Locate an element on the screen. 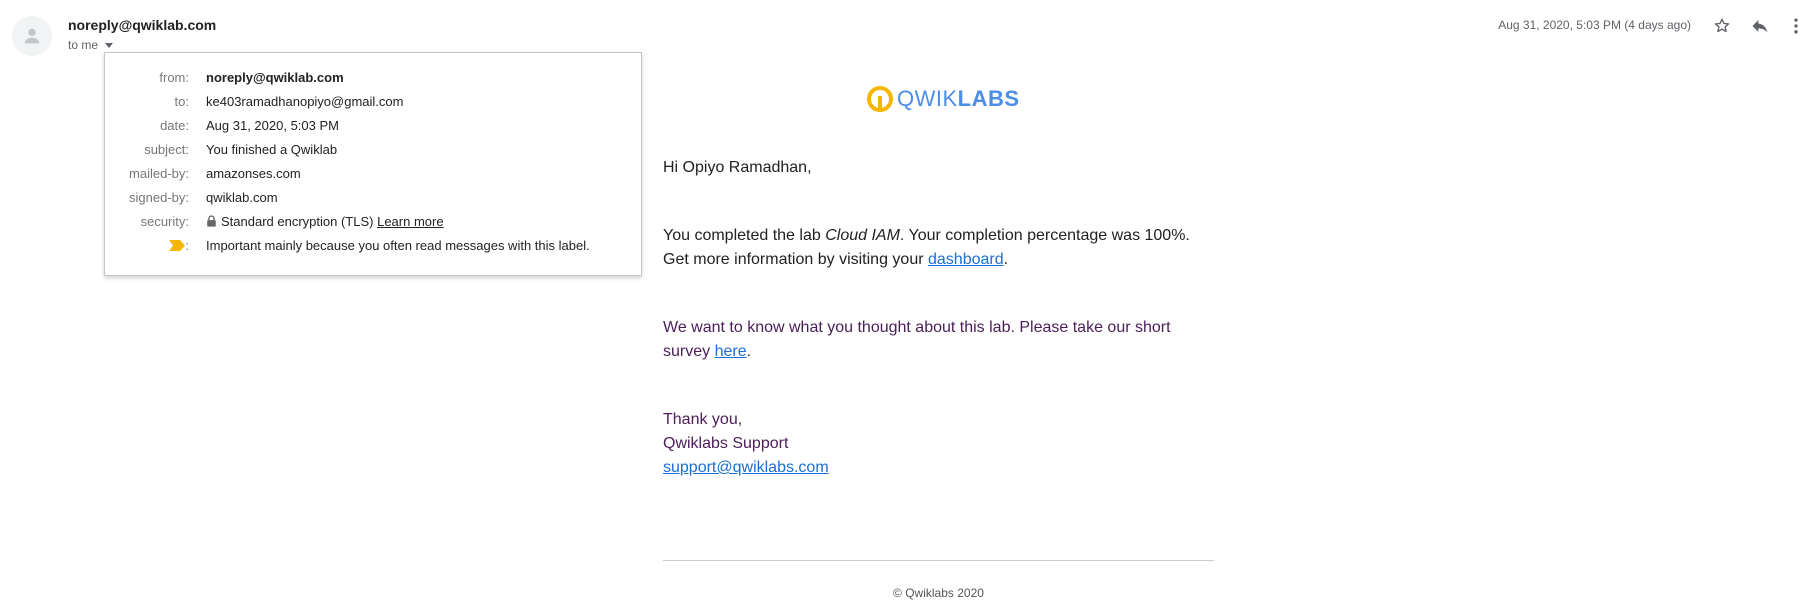 Image resolution: width=1808 pixels, height=615 pixels. logo-text: QWIKLABS is located at coordinates (958, 99).